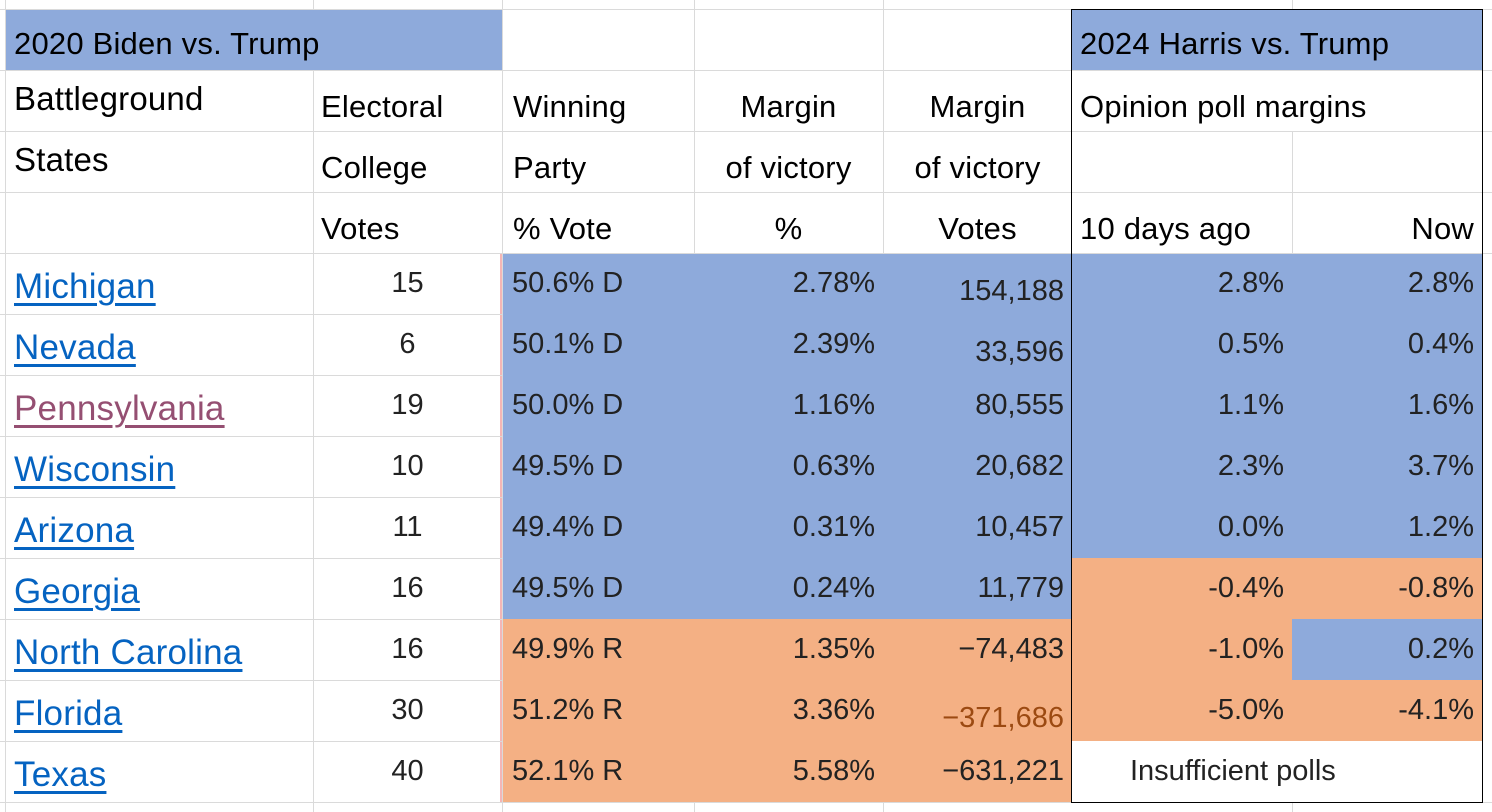 The height and width of the screenshot is (812, 1492). What do you see at coordinates (1440, 405) in the screenshot?
I see `poll-now: 1.6%` at bounding box center [1440, 405].